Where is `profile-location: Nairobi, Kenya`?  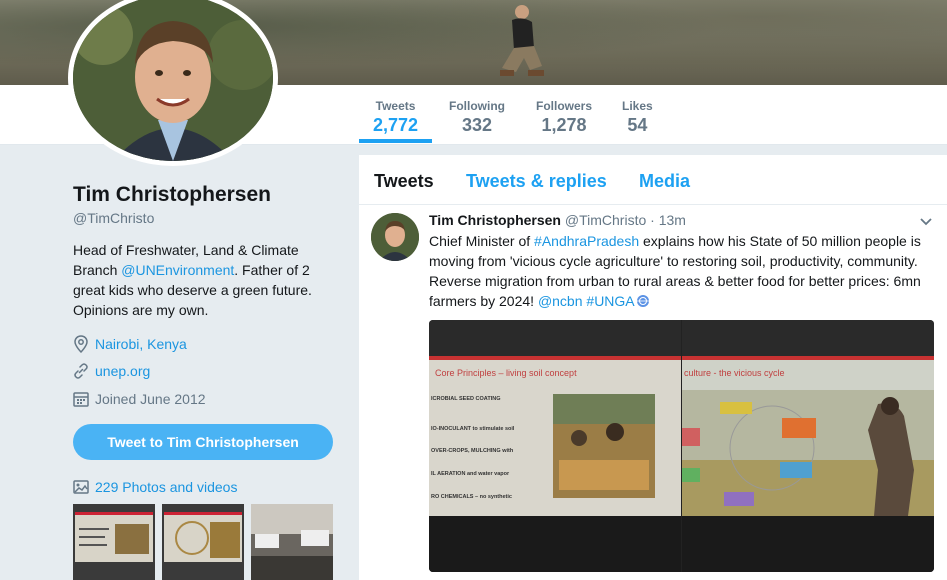 profile-location: Nairobi, Kenya is located at coordinates (130, 344).